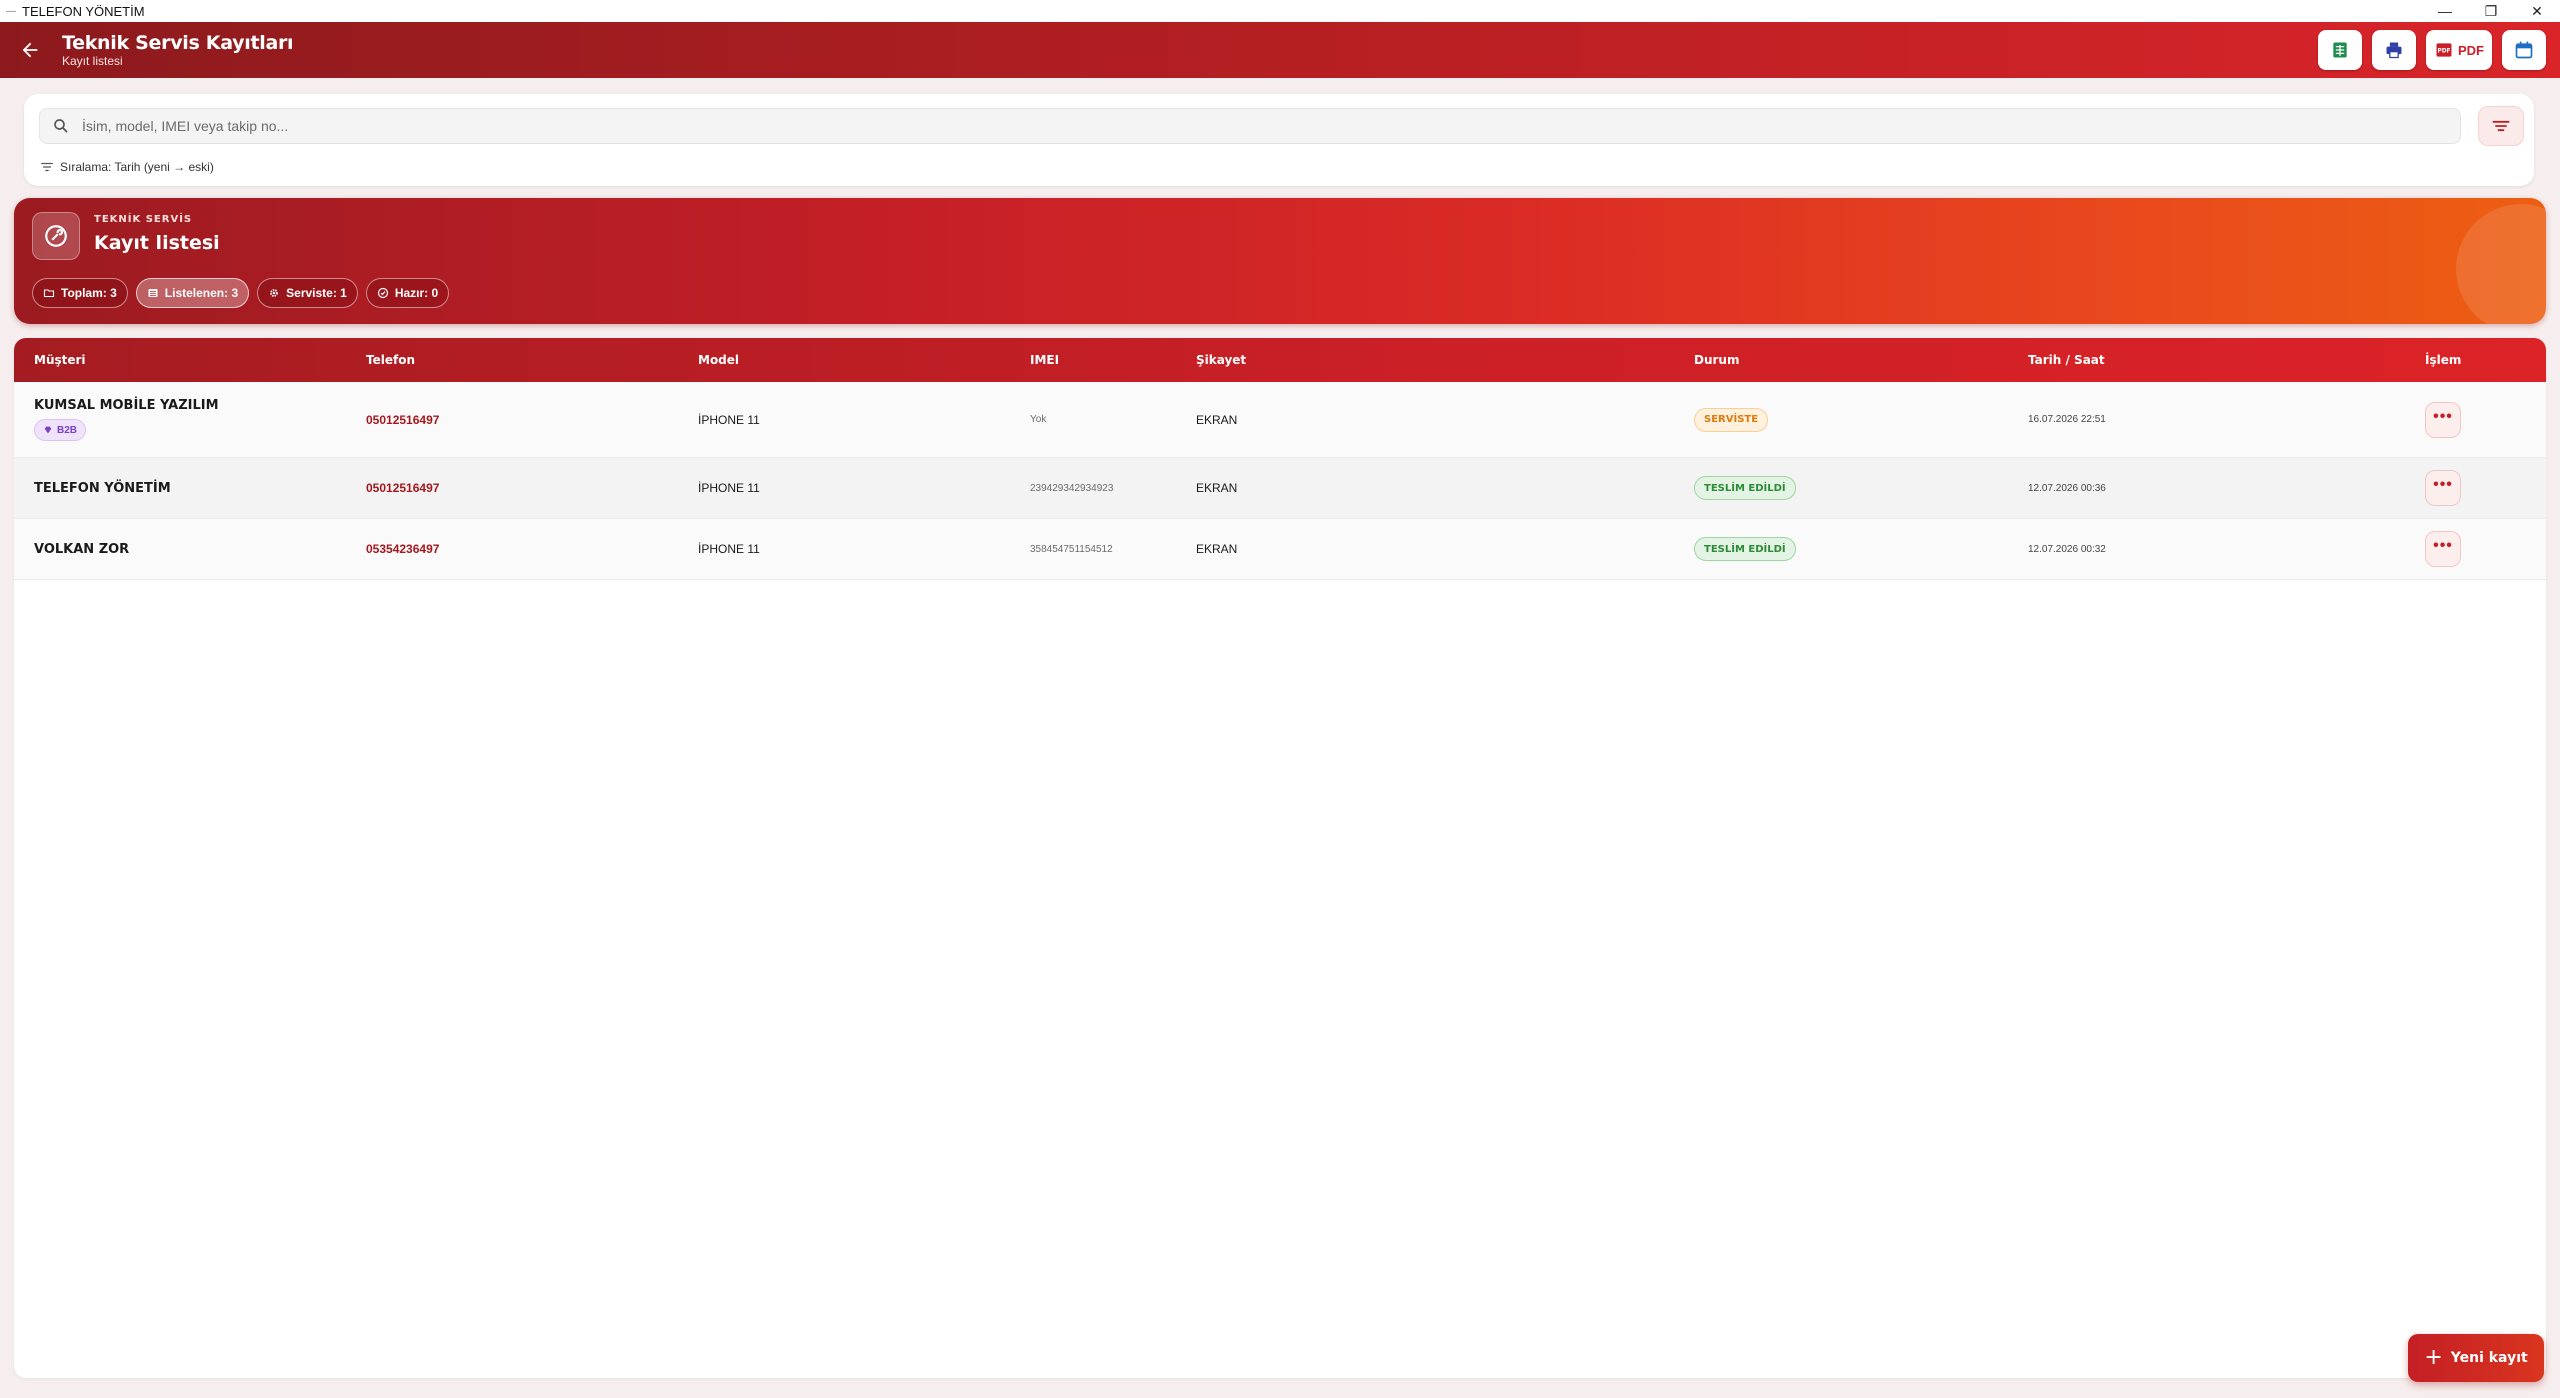 This screenshot has width=2560, height=1398. I want to click on spreadsheet-icon, so click(2340, 50).